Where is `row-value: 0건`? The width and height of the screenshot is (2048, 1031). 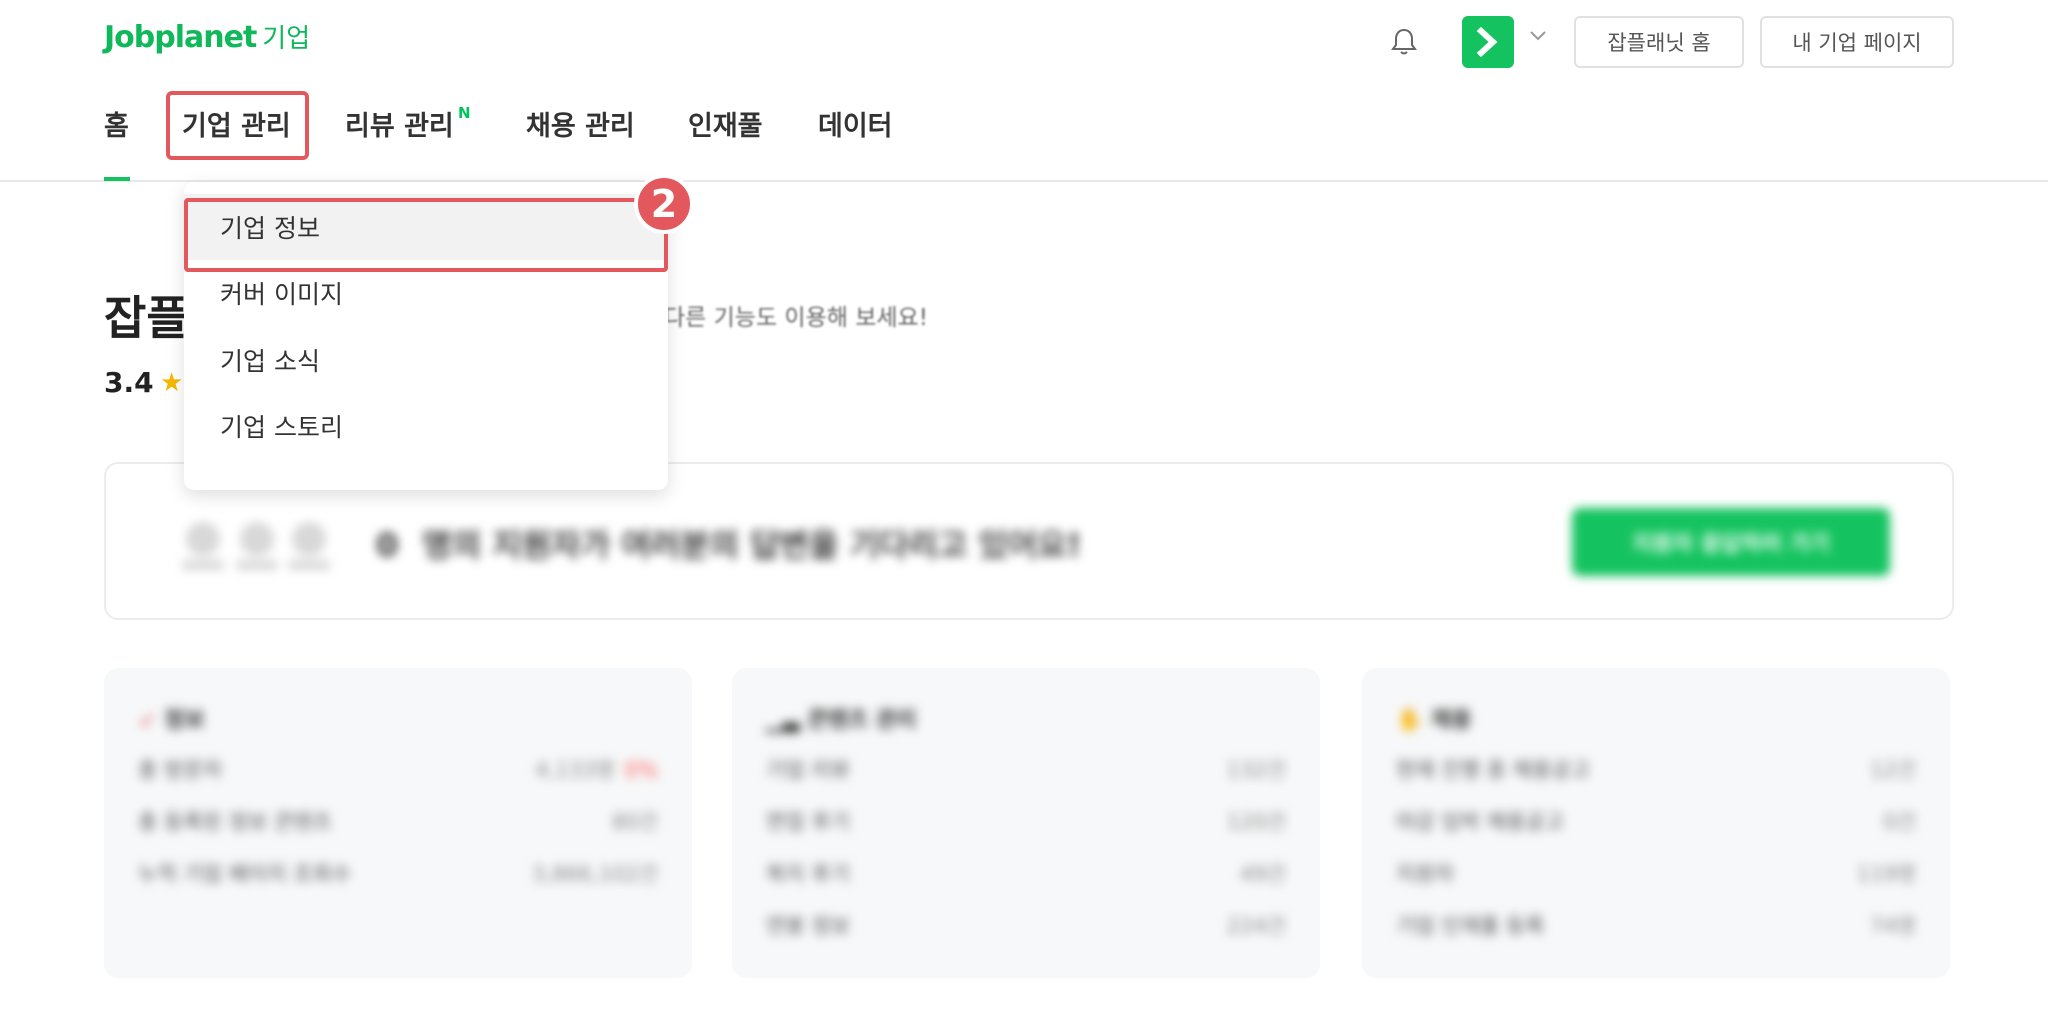
row-value: 0건 is located at coordinates (1899, 822).